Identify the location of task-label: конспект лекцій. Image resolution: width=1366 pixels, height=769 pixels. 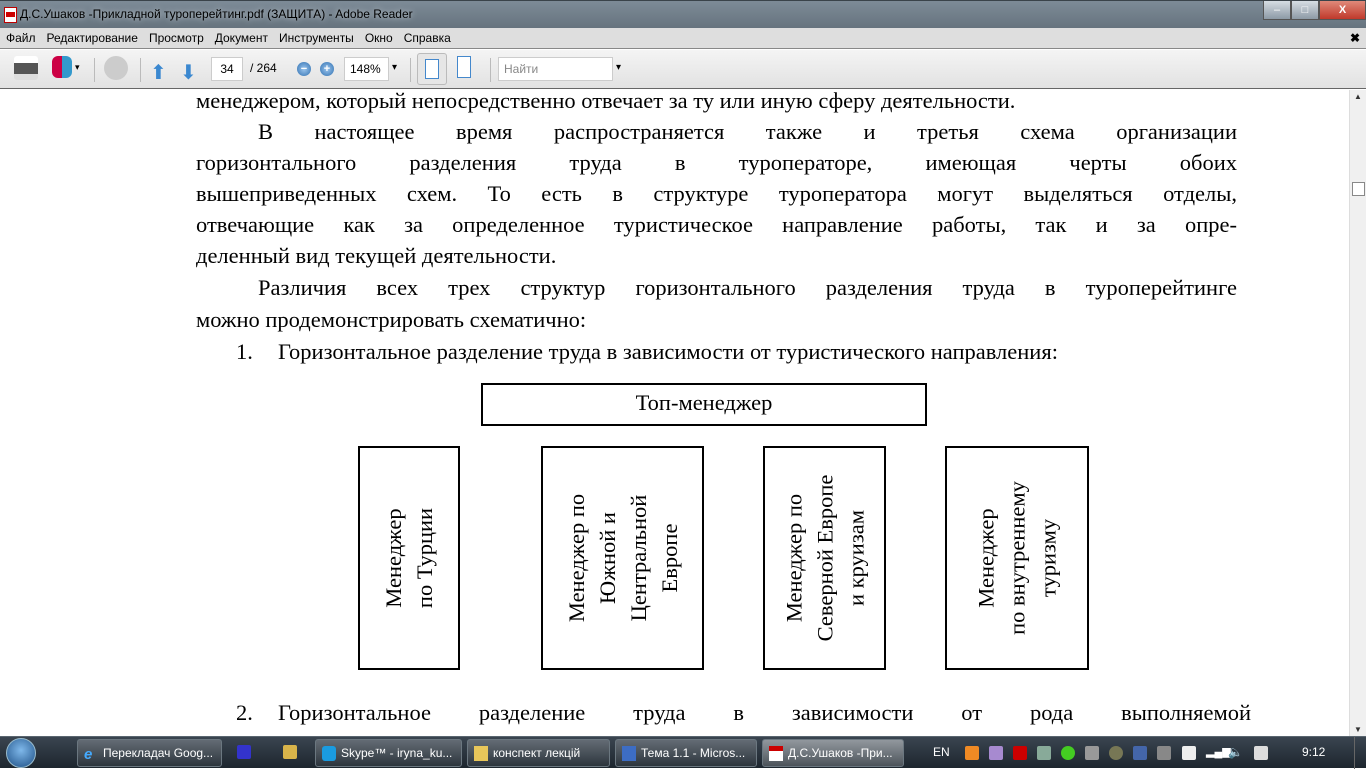
(537, 753).